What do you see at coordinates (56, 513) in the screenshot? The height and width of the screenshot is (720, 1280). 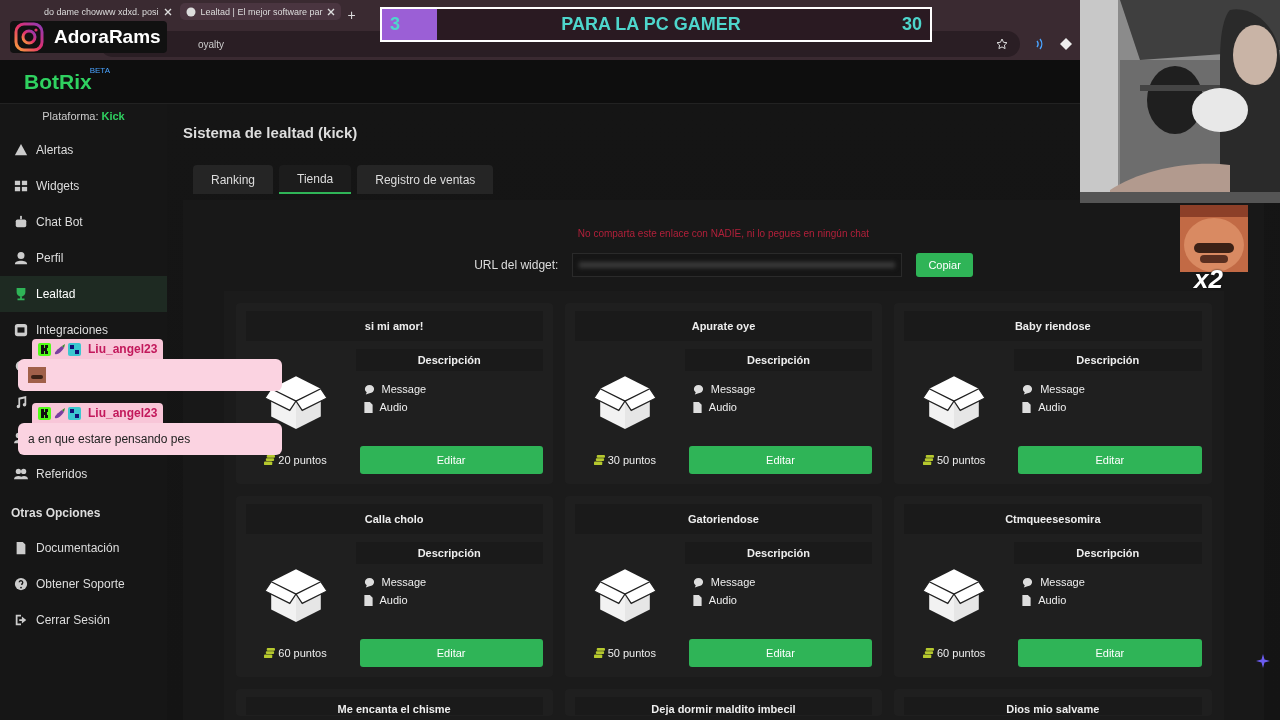 I see `section-heading: Otras Opciones` at bounding box center [56, 513].